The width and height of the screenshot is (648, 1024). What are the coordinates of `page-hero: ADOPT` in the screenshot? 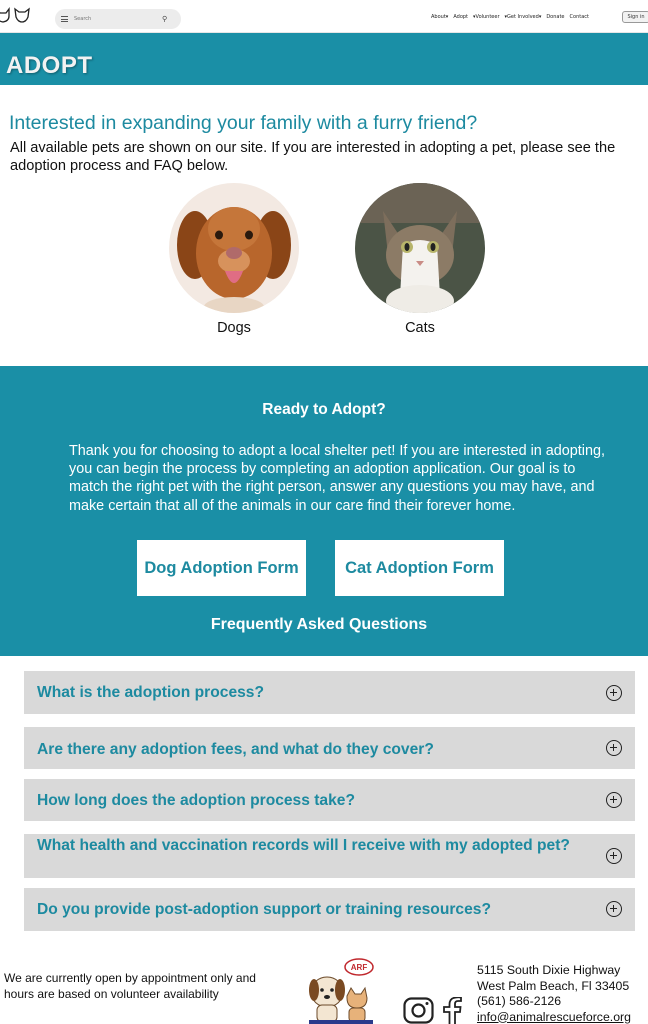 It's located at (324, 59).